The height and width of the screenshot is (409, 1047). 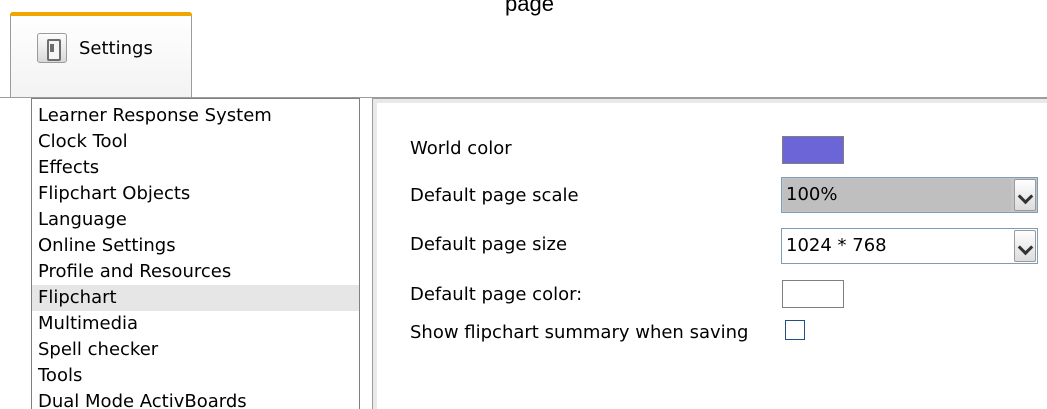 What do you see at coordinates (489, 244) in the screenshot?
I see `page-size-label: Default page size` at bounding box center [489, 244].